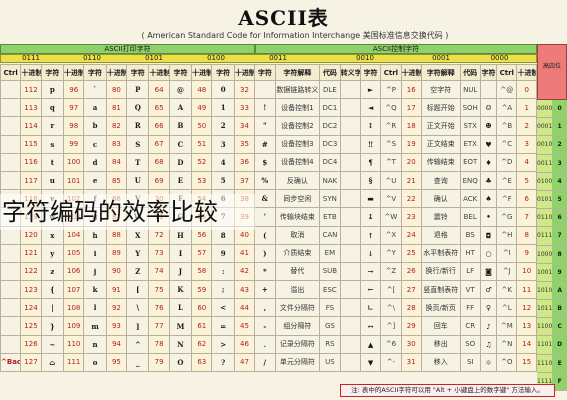 This screenshot has height=400, width=567. What do you see at coordinates (507, 126) in the screenshot?
I see `table-cell: ^B` at bounding box center [507, 126].